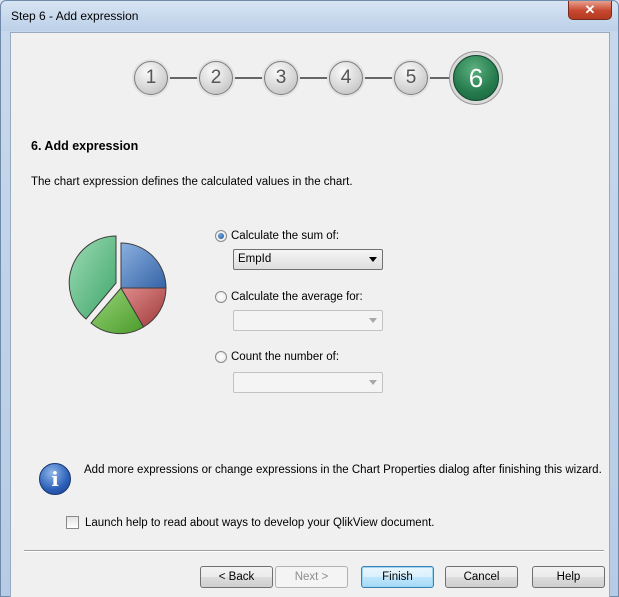 Image resolution: width=619 pixels, height=597 pixels. I want to click on radio-count-button, so click(221, 357).